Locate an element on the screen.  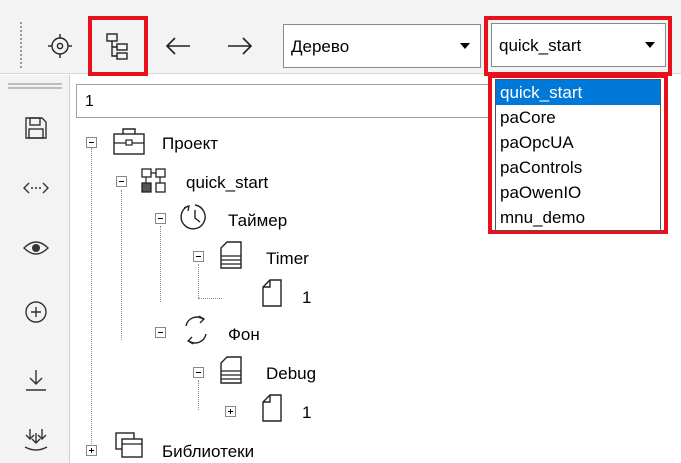
tree-node-label: Библиотеки is located at coordinates (208, 452).